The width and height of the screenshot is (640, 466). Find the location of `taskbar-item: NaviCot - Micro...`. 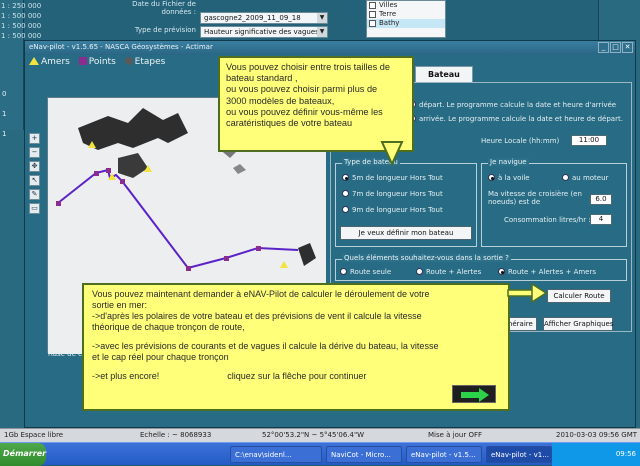

taskbar-item: NaviCot - Micro... is located at coordinates (364, 454).